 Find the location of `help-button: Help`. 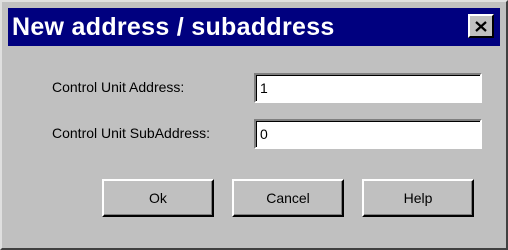

help-button: Help is located at coordinates (418, 198).